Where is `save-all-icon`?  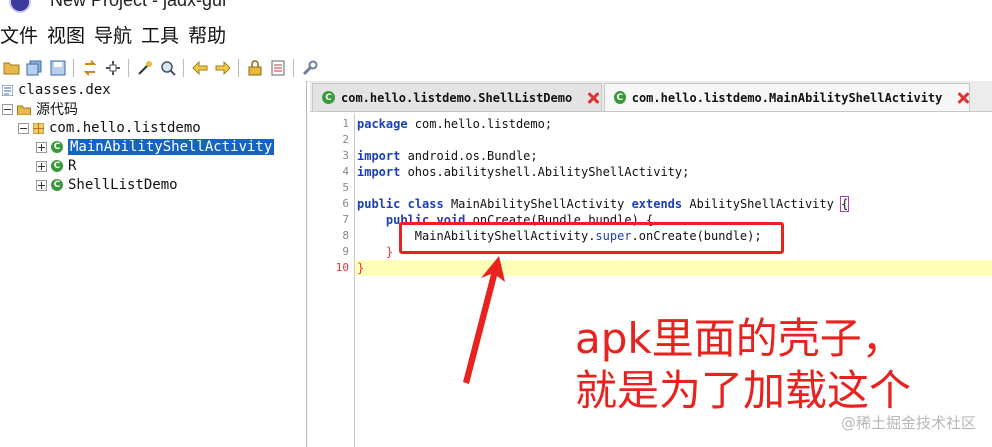 save-all-icon is located at coordinates (34, 67).